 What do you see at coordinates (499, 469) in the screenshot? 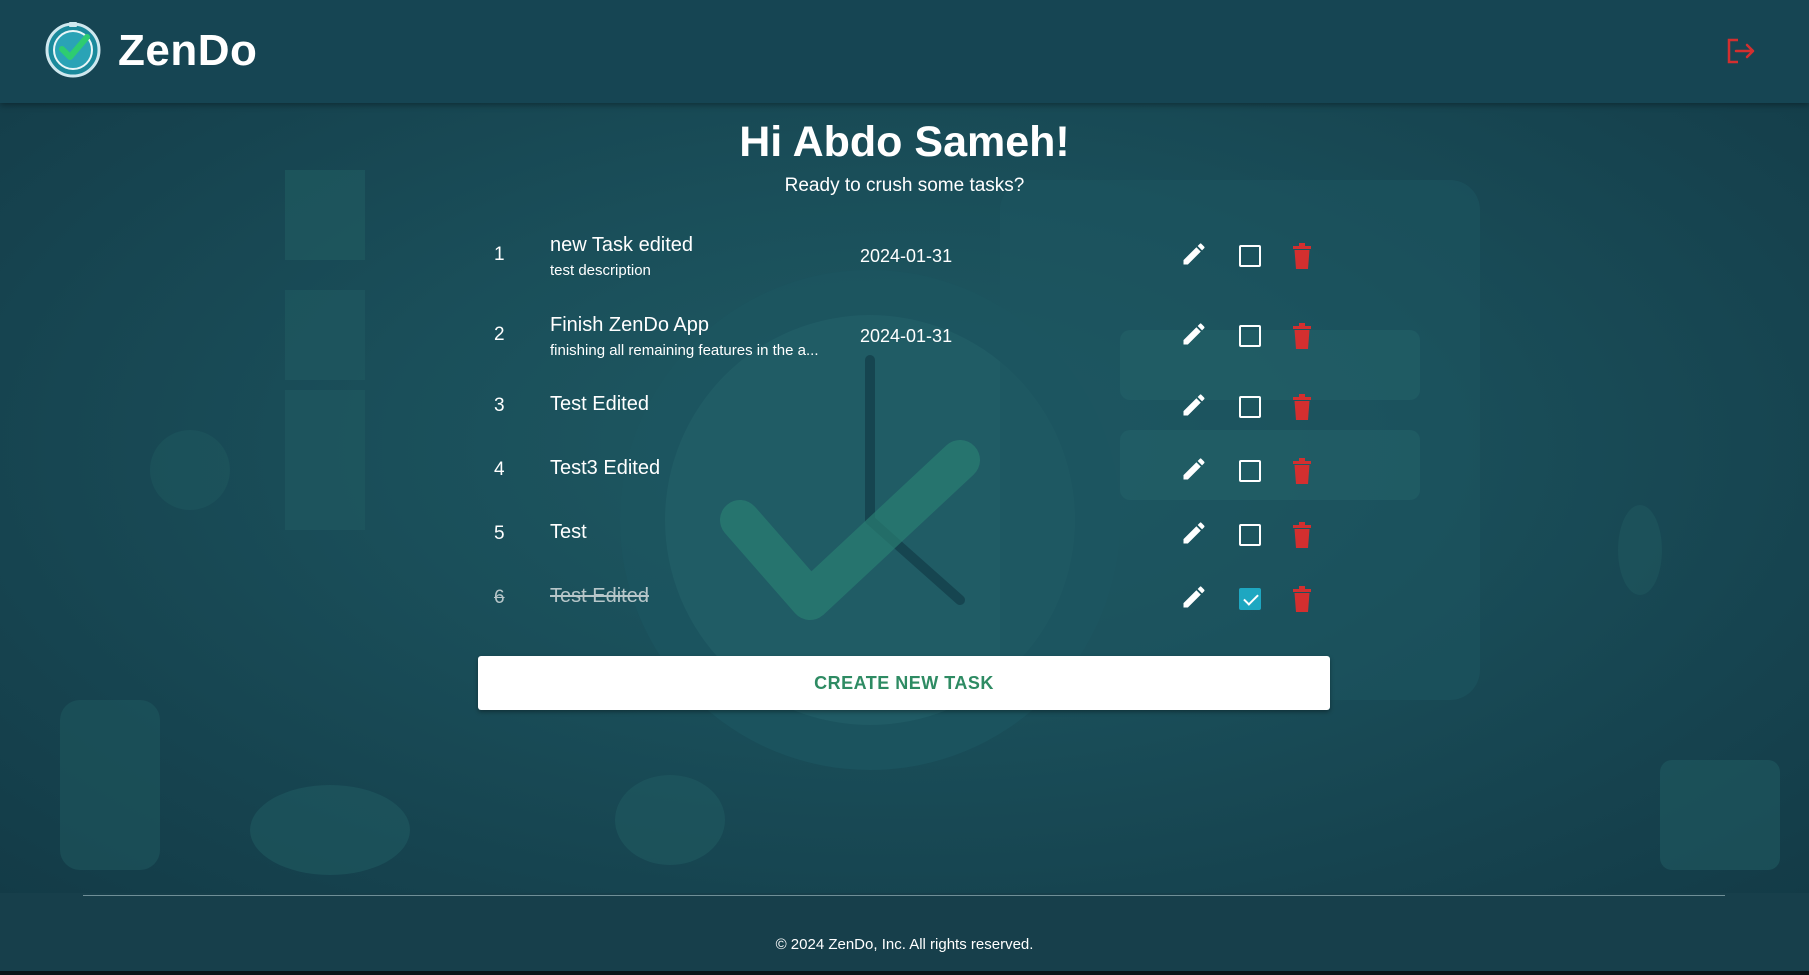
I see `task-number: 4` at bounding box center [499, 469].